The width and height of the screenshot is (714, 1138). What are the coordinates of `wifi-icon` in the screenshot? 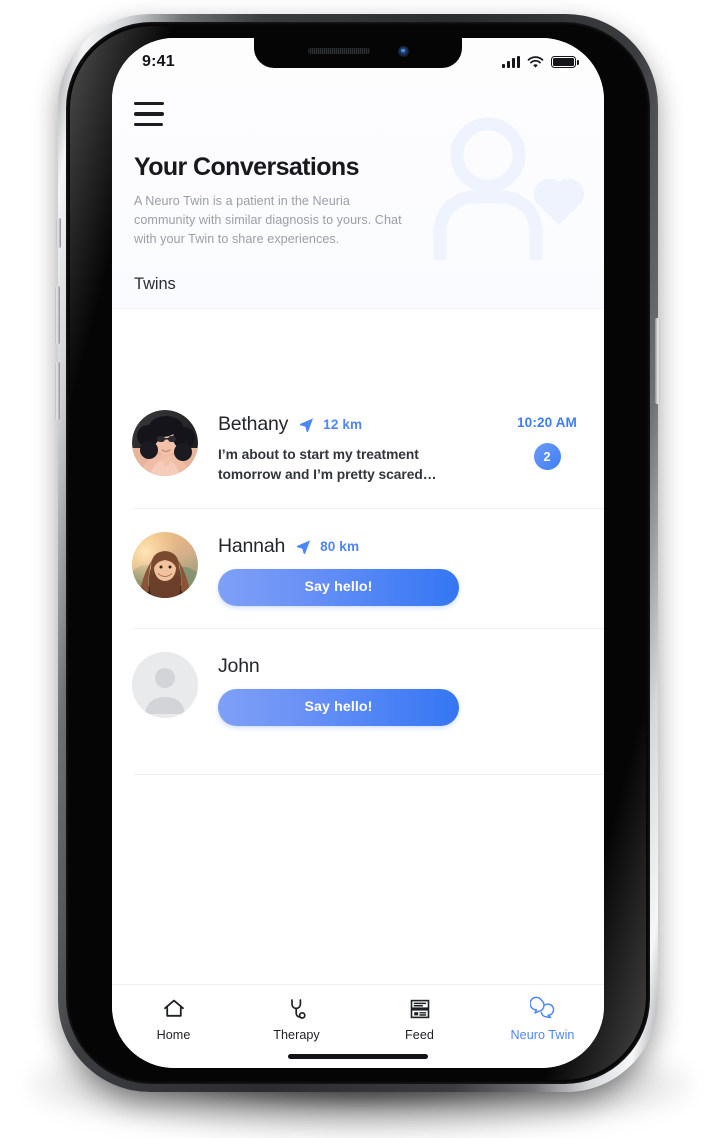 It's located at (535, 61).